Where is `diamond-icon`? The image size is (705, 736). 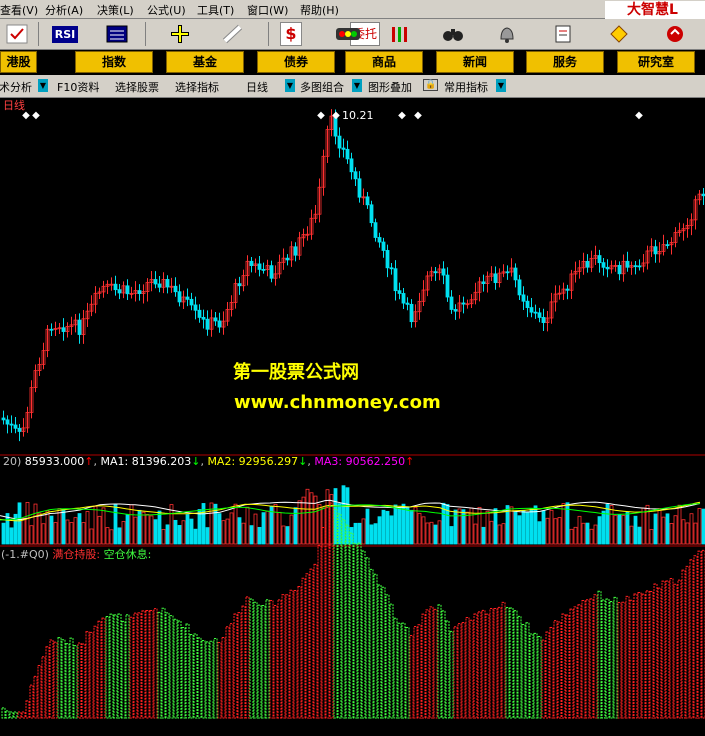 diamond-icon is located at coordinates (619, 34).